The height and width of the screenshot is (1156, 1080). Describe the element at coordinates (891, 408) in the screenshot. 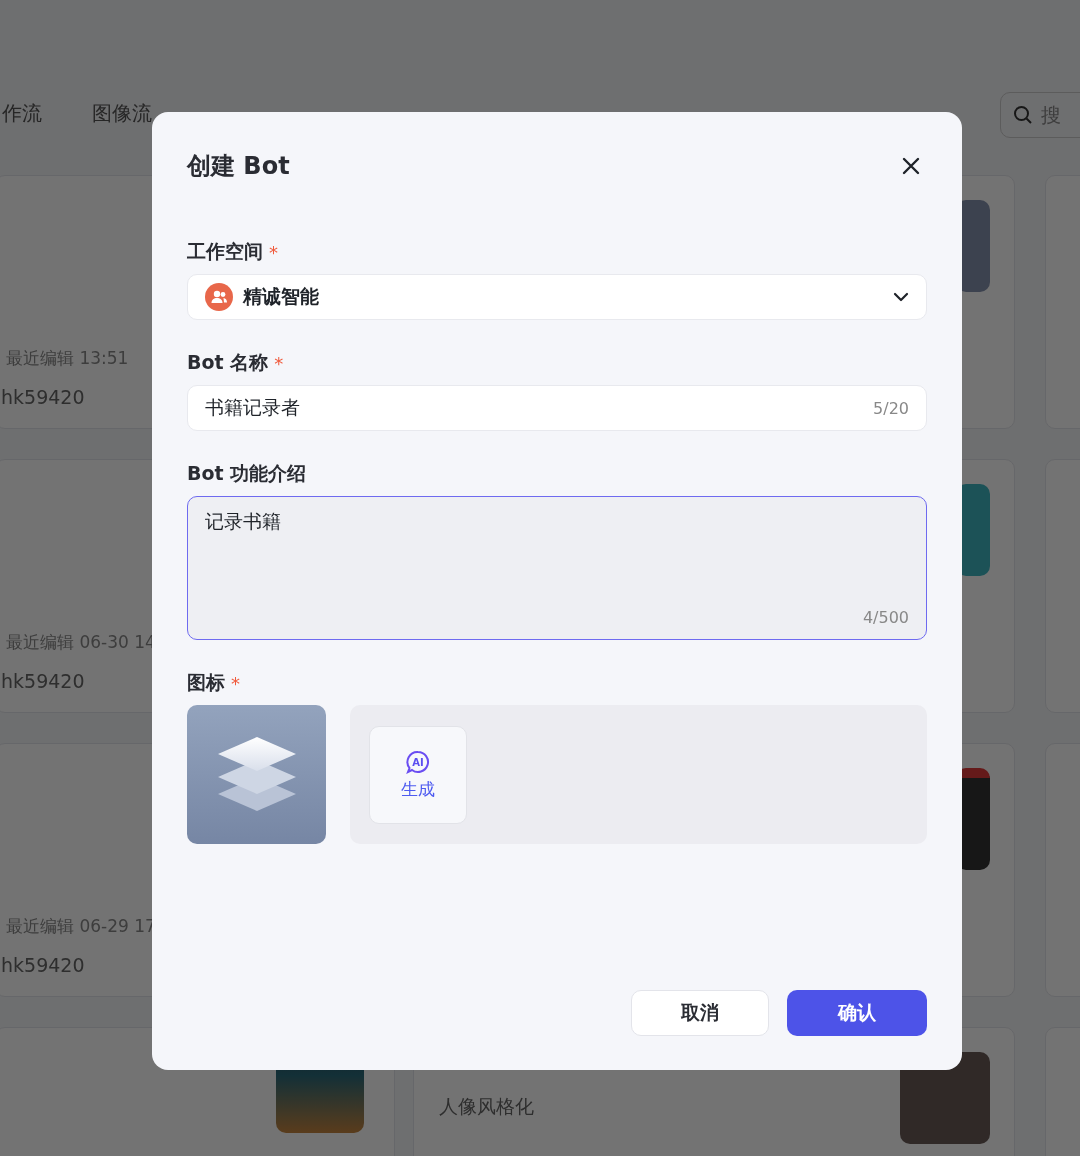

I see `char-counter: 5/20` at that location.